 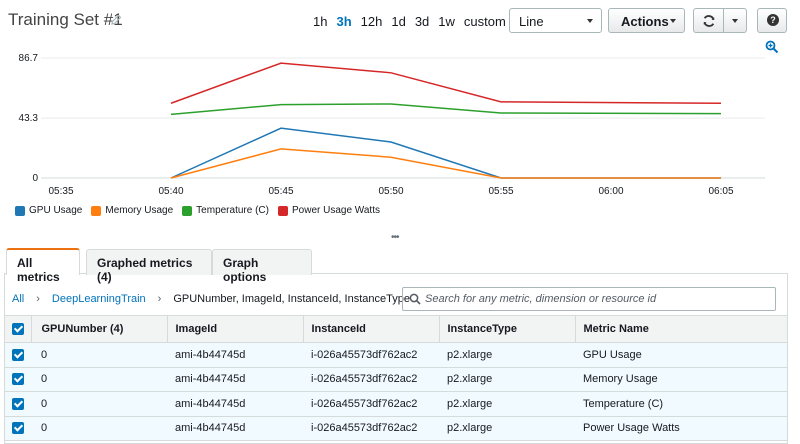 I want to click on help-button: ?, so click(x=772, y=20).